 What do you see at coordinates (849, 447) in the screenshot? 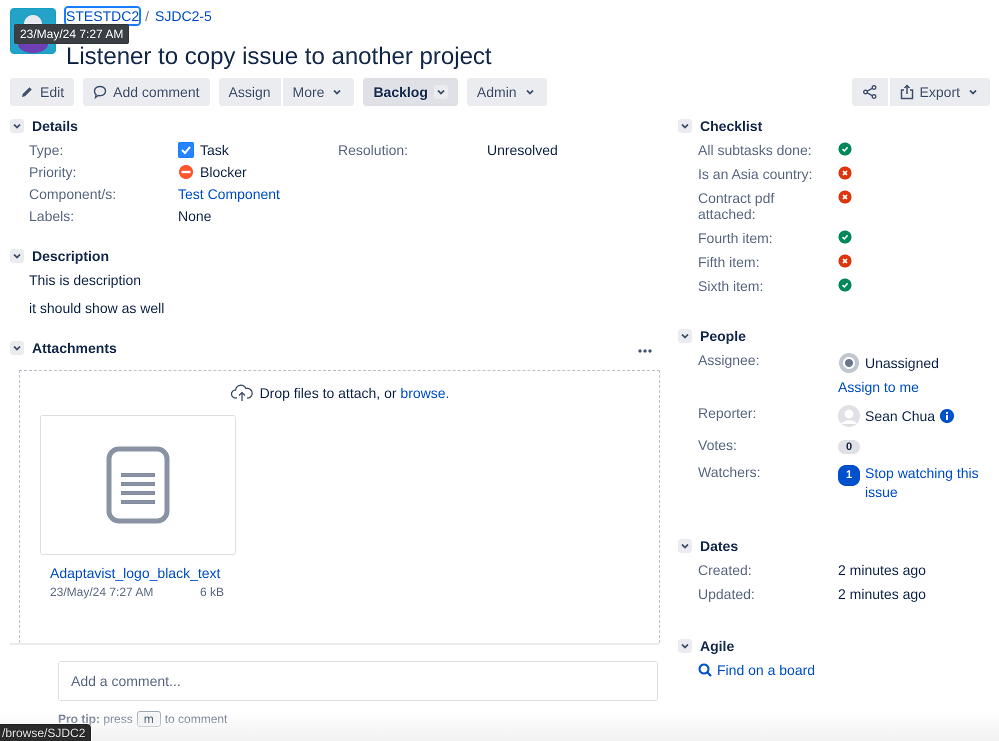
I see `vote-count: 0` at bounding box center [849, 447].